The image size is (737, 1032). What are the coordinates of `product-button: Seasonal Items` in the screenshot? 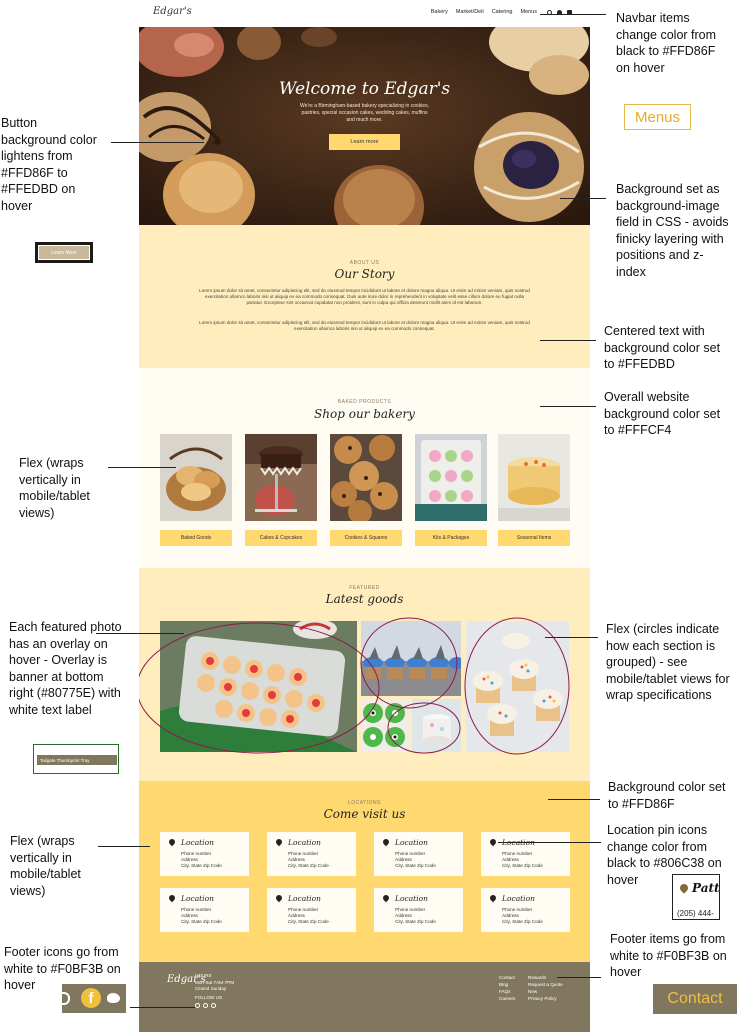 It's located at (534, 538).